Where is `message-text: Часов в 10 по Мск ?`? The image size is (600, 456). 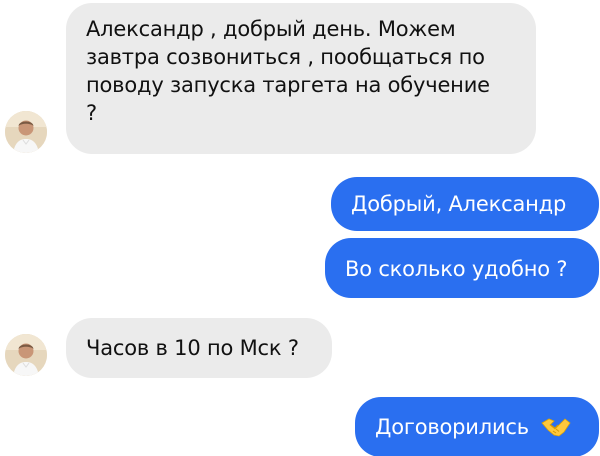 message-text: Часов в 10 по Мск ? is located at coordinates (192, 348).